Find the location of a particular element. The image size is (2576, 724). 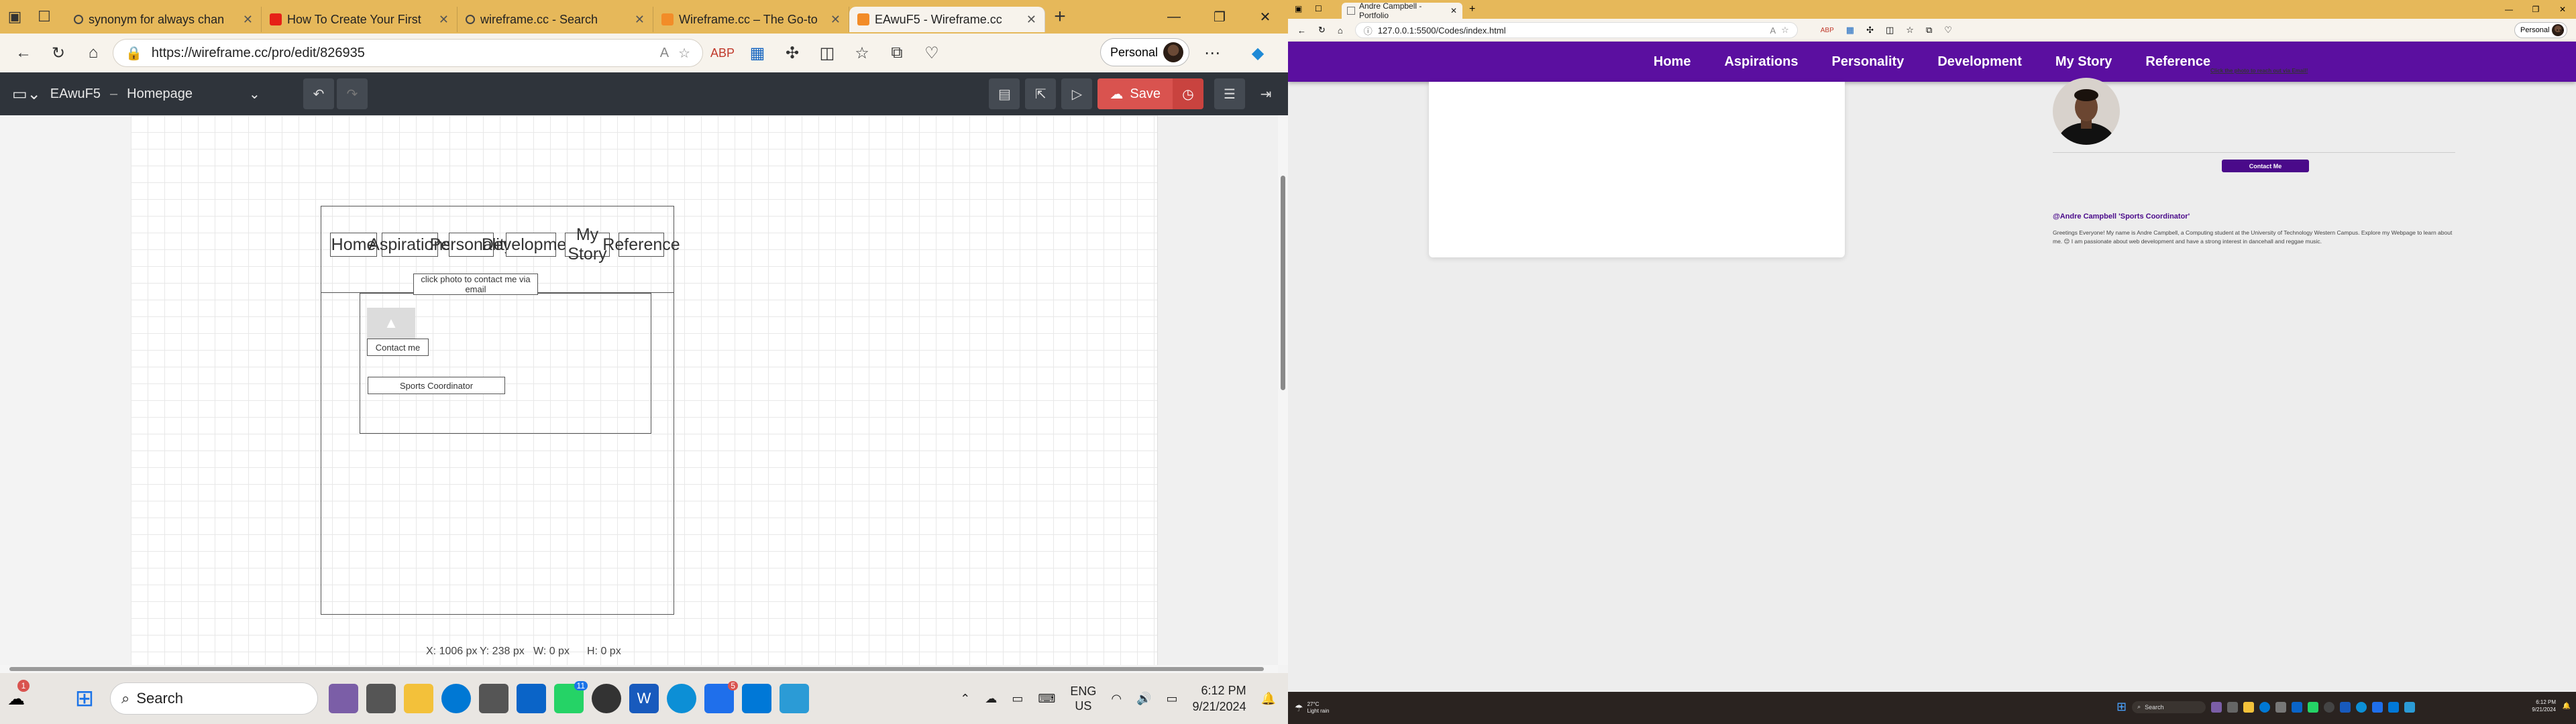

chevron-down-icon: ⌄ is located at coordinates (254, 95).